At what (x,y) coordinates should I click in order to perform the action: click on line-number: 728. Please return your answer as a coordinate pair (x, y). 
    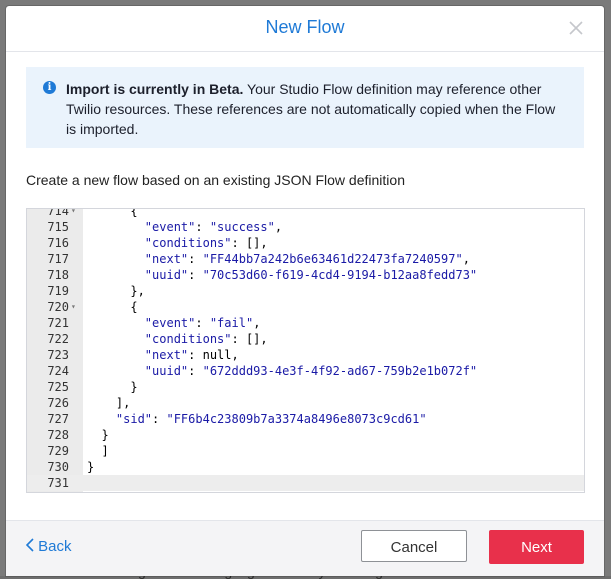
    Looking at the image, I should click on (58, 435).